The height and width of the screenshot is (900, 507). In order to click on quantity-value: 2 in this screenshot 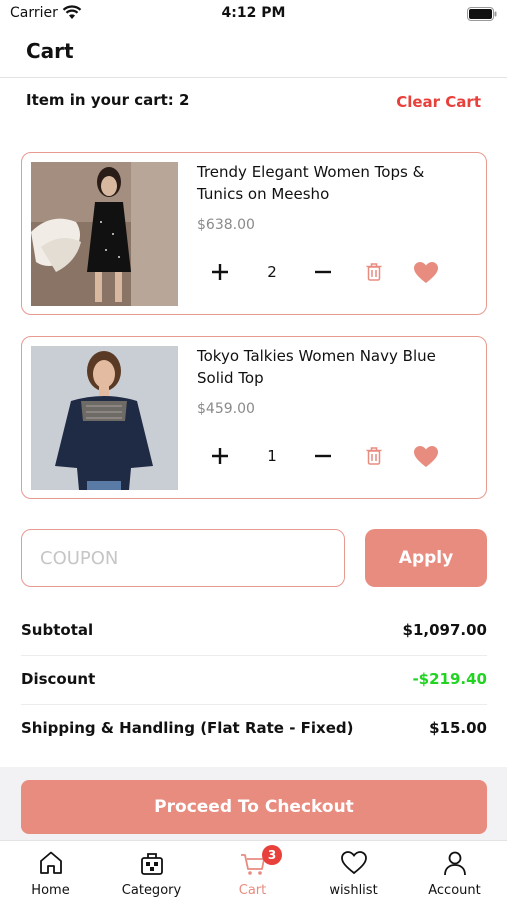, I will do `click(272, 272)`.